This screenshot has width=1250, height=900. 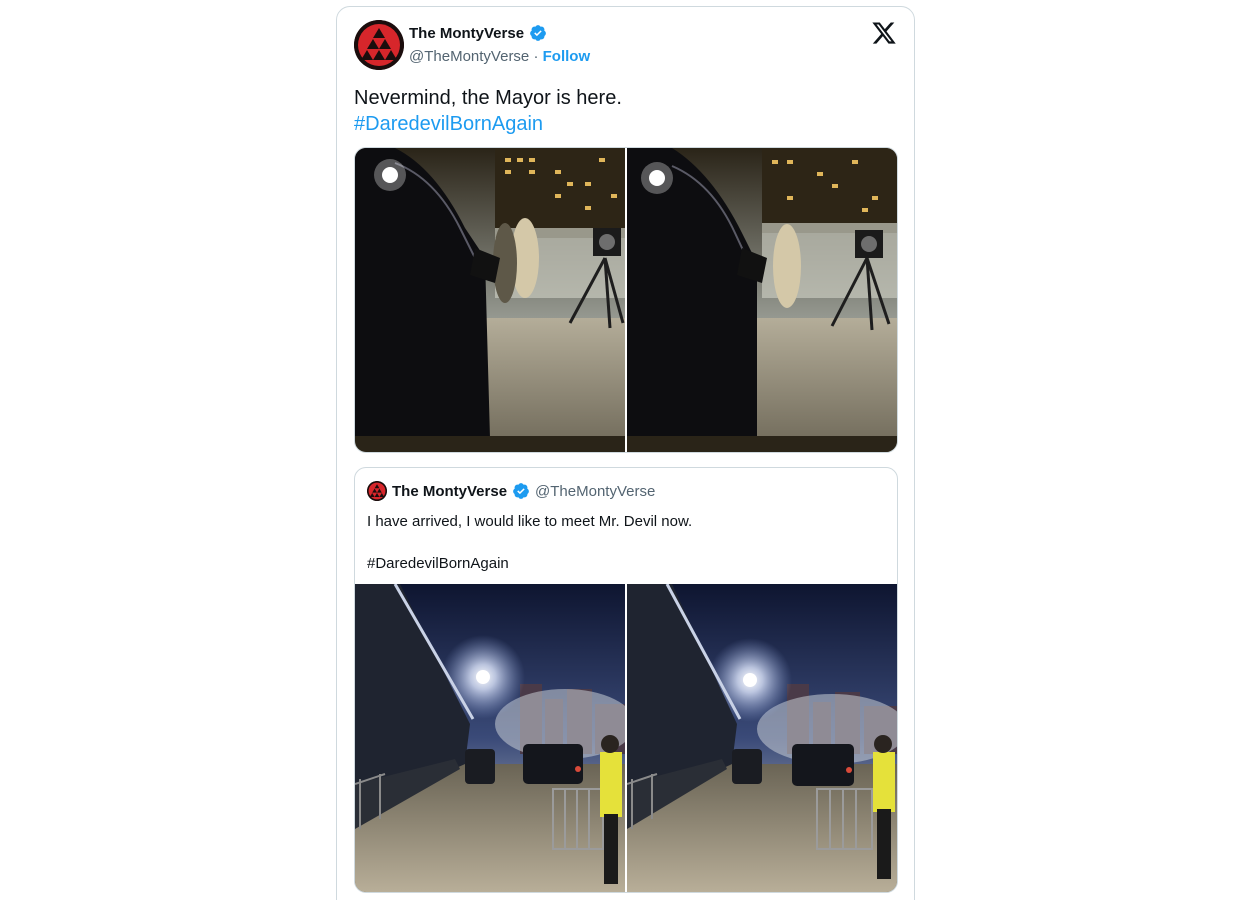 What do you see at coordinates (488, 124) in the screenshot?
I see `hashtag-link: #DaredevilBornAgain` at bounding box center [488, 124].